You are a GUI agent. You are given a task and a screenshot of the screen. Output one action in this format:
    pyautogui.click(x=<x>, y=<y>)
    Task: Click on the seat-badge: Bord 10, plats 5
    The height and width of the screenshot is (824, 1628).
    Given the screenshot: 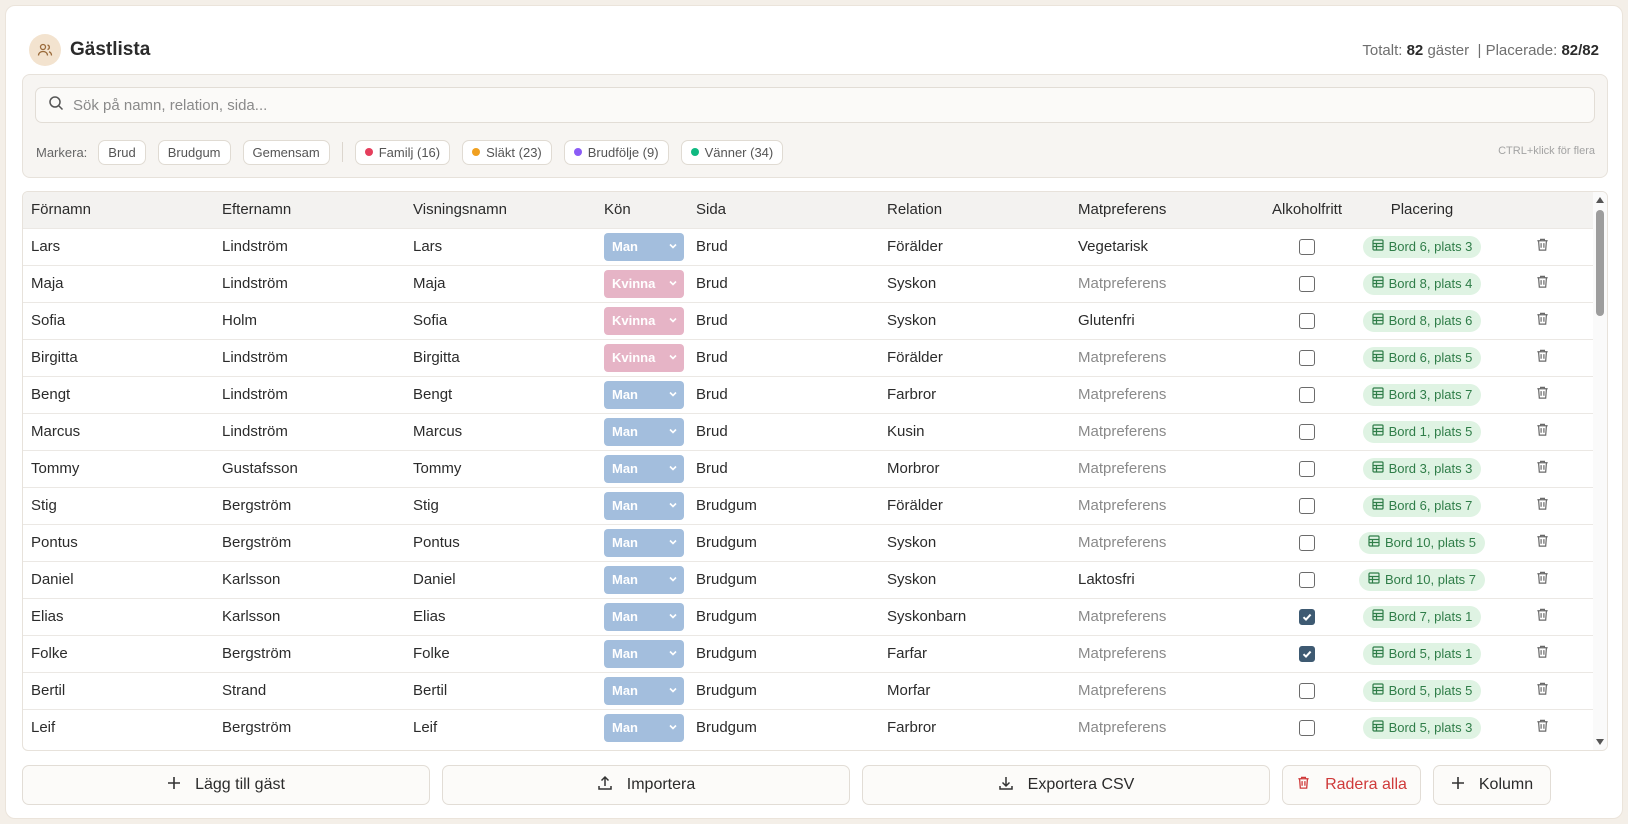 What is the action you would take?
    pyautogui.click(x=1422, y=542)
    